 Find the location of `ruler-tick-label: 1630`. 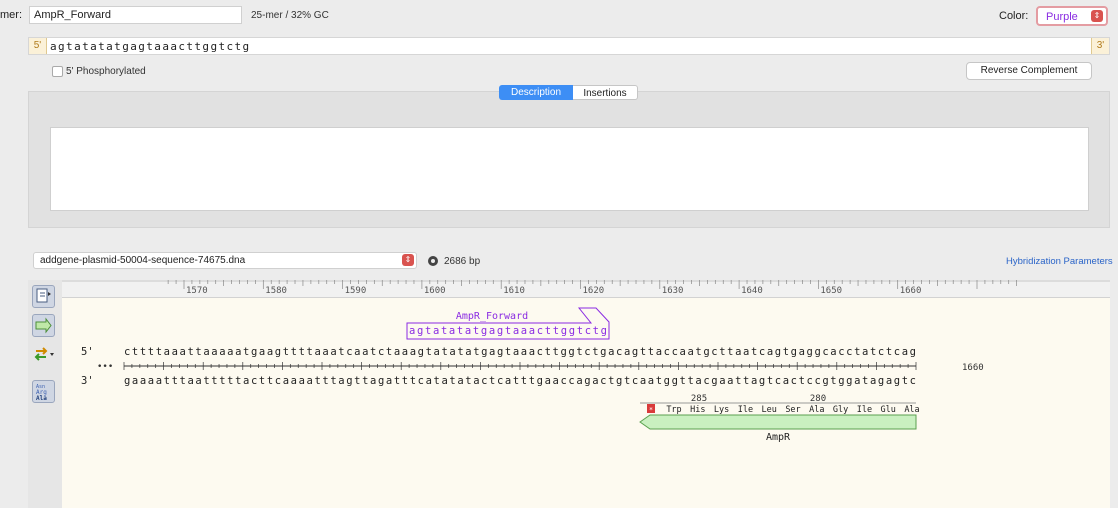

ruler-tick-label: 1630 is located at coordinates (673, 291).